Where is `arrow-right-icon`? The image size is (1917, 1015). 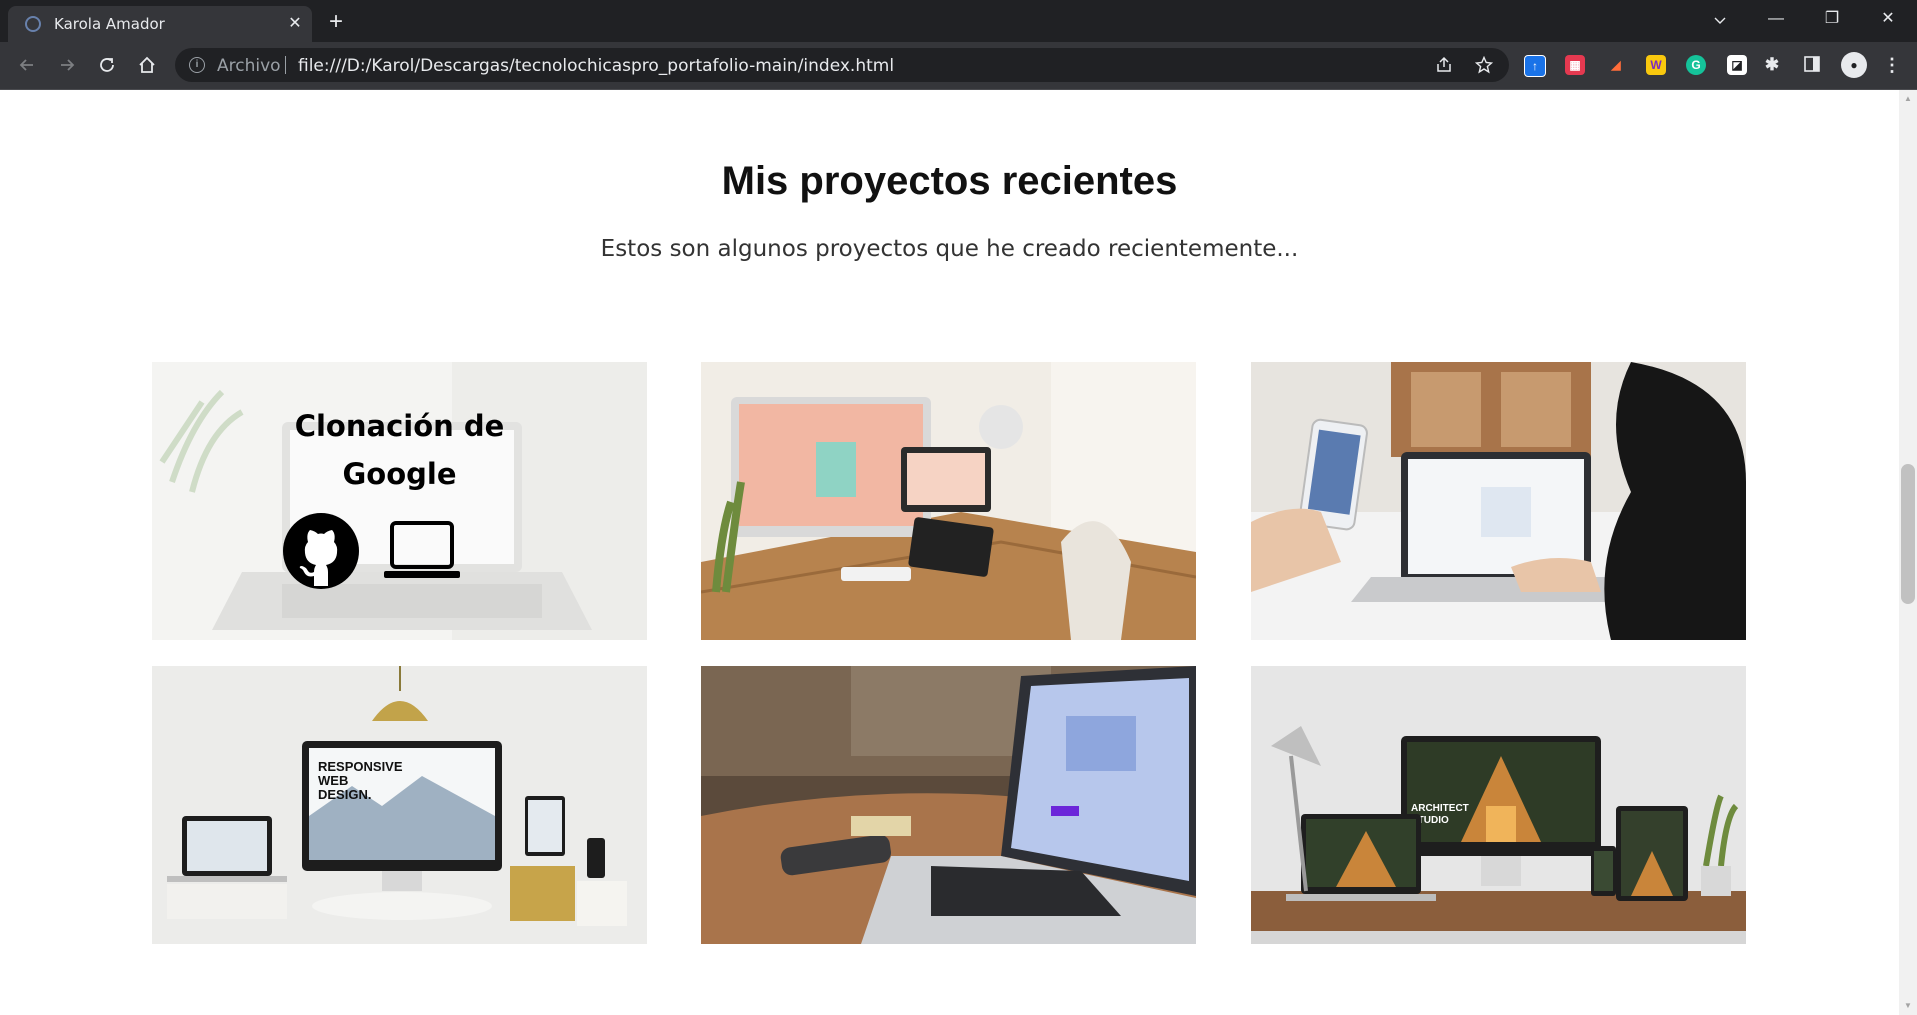 arrow-right-icon is located at coordinates (68, 65).